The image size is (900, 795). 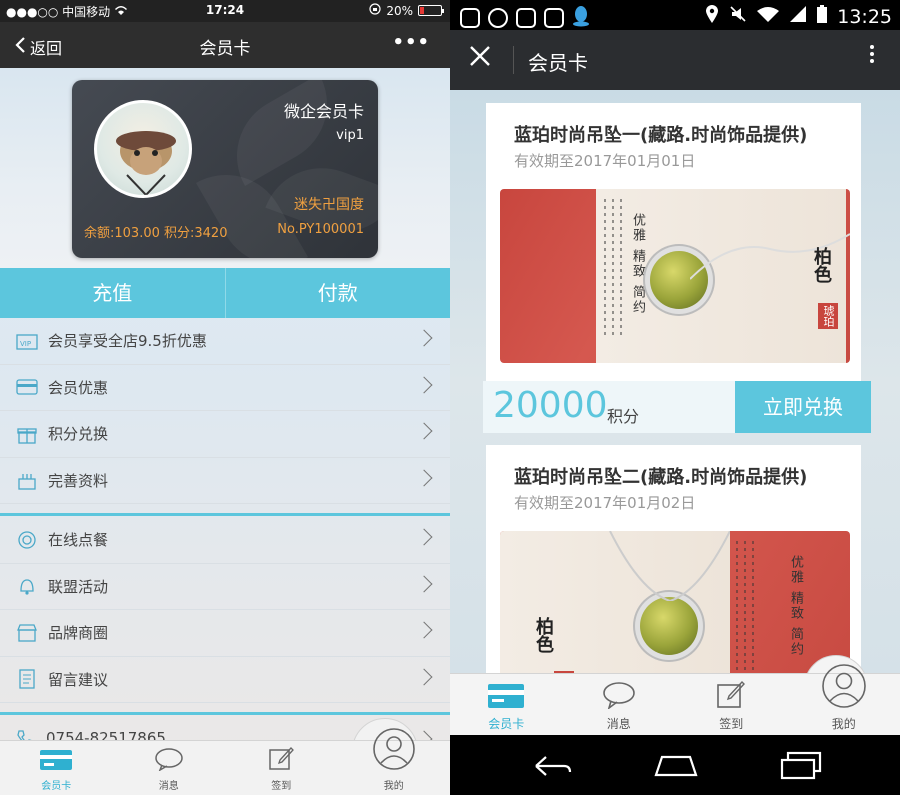 I want to click on menu-item-points-exchange: 积分兑换, so click(x=225, y=434).